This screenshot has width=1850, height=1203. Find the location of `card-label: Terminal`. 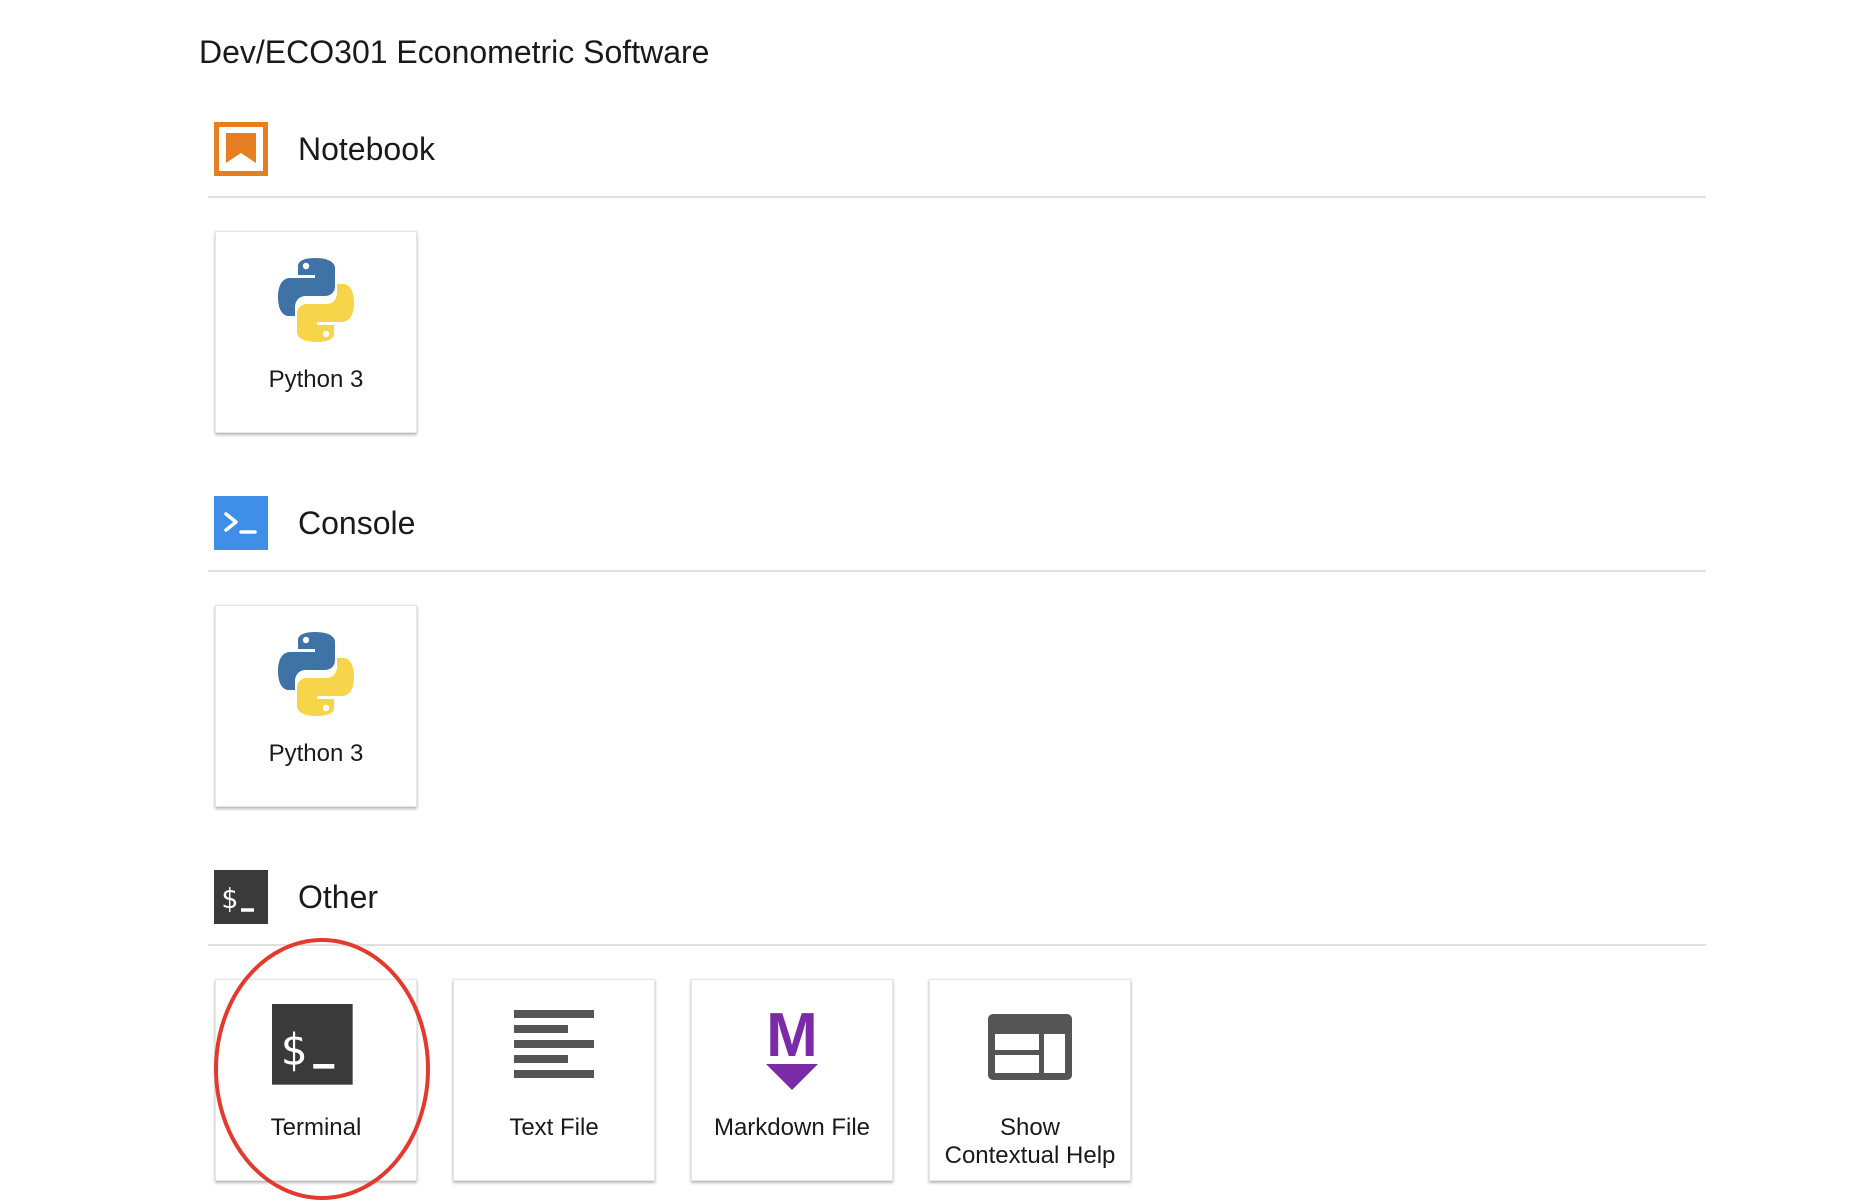

card-label: Terminal is located at coordinates (316, 1127).